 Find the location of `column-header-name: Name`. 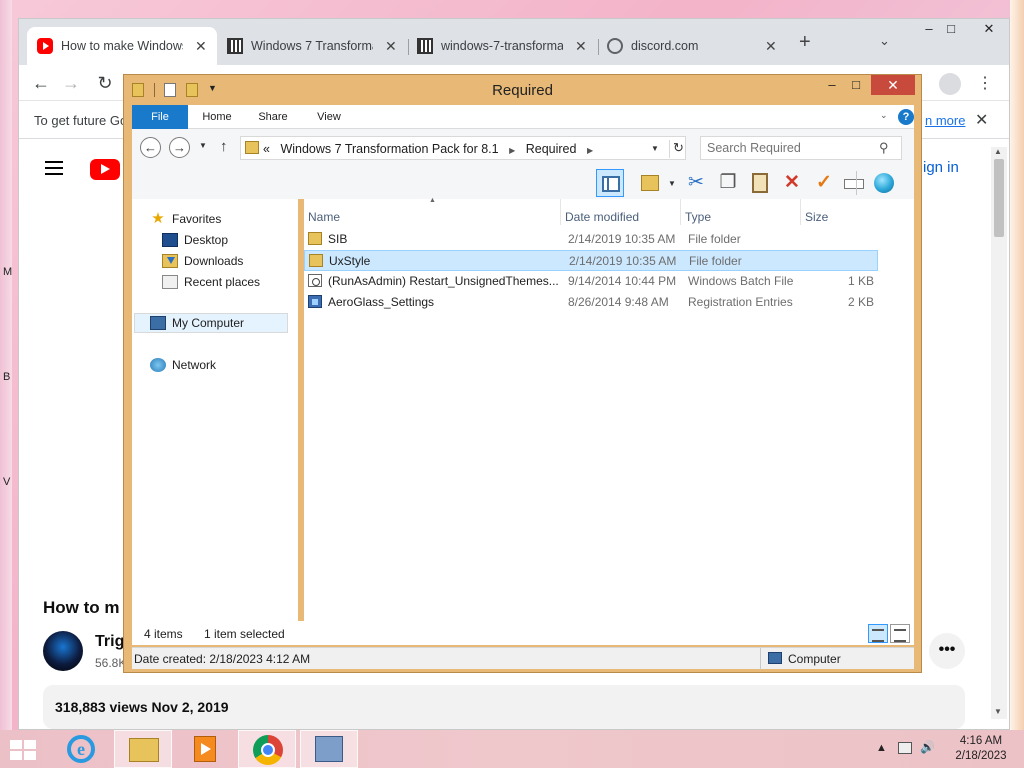

column-header-name: Name is located at coordinates (431, 212).